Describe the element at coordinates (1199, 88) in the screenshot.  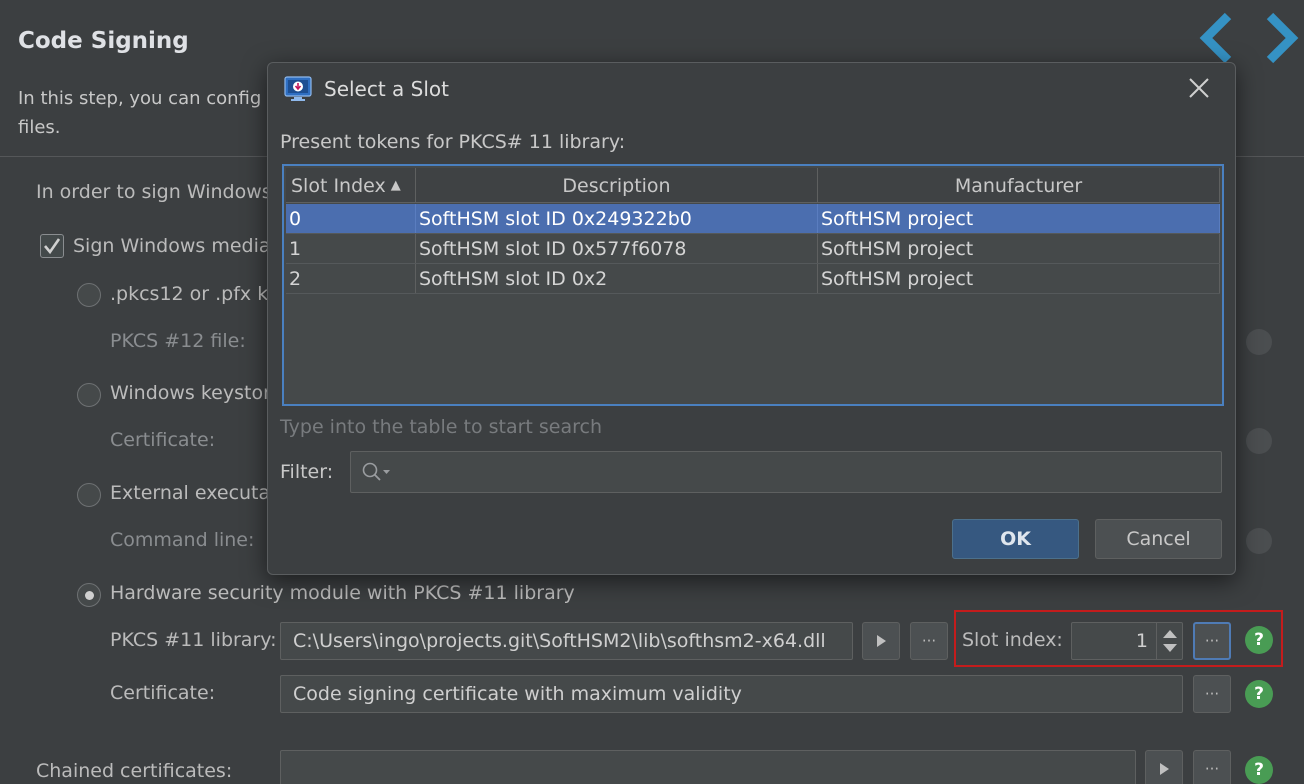
I see `close-icon` at that location.